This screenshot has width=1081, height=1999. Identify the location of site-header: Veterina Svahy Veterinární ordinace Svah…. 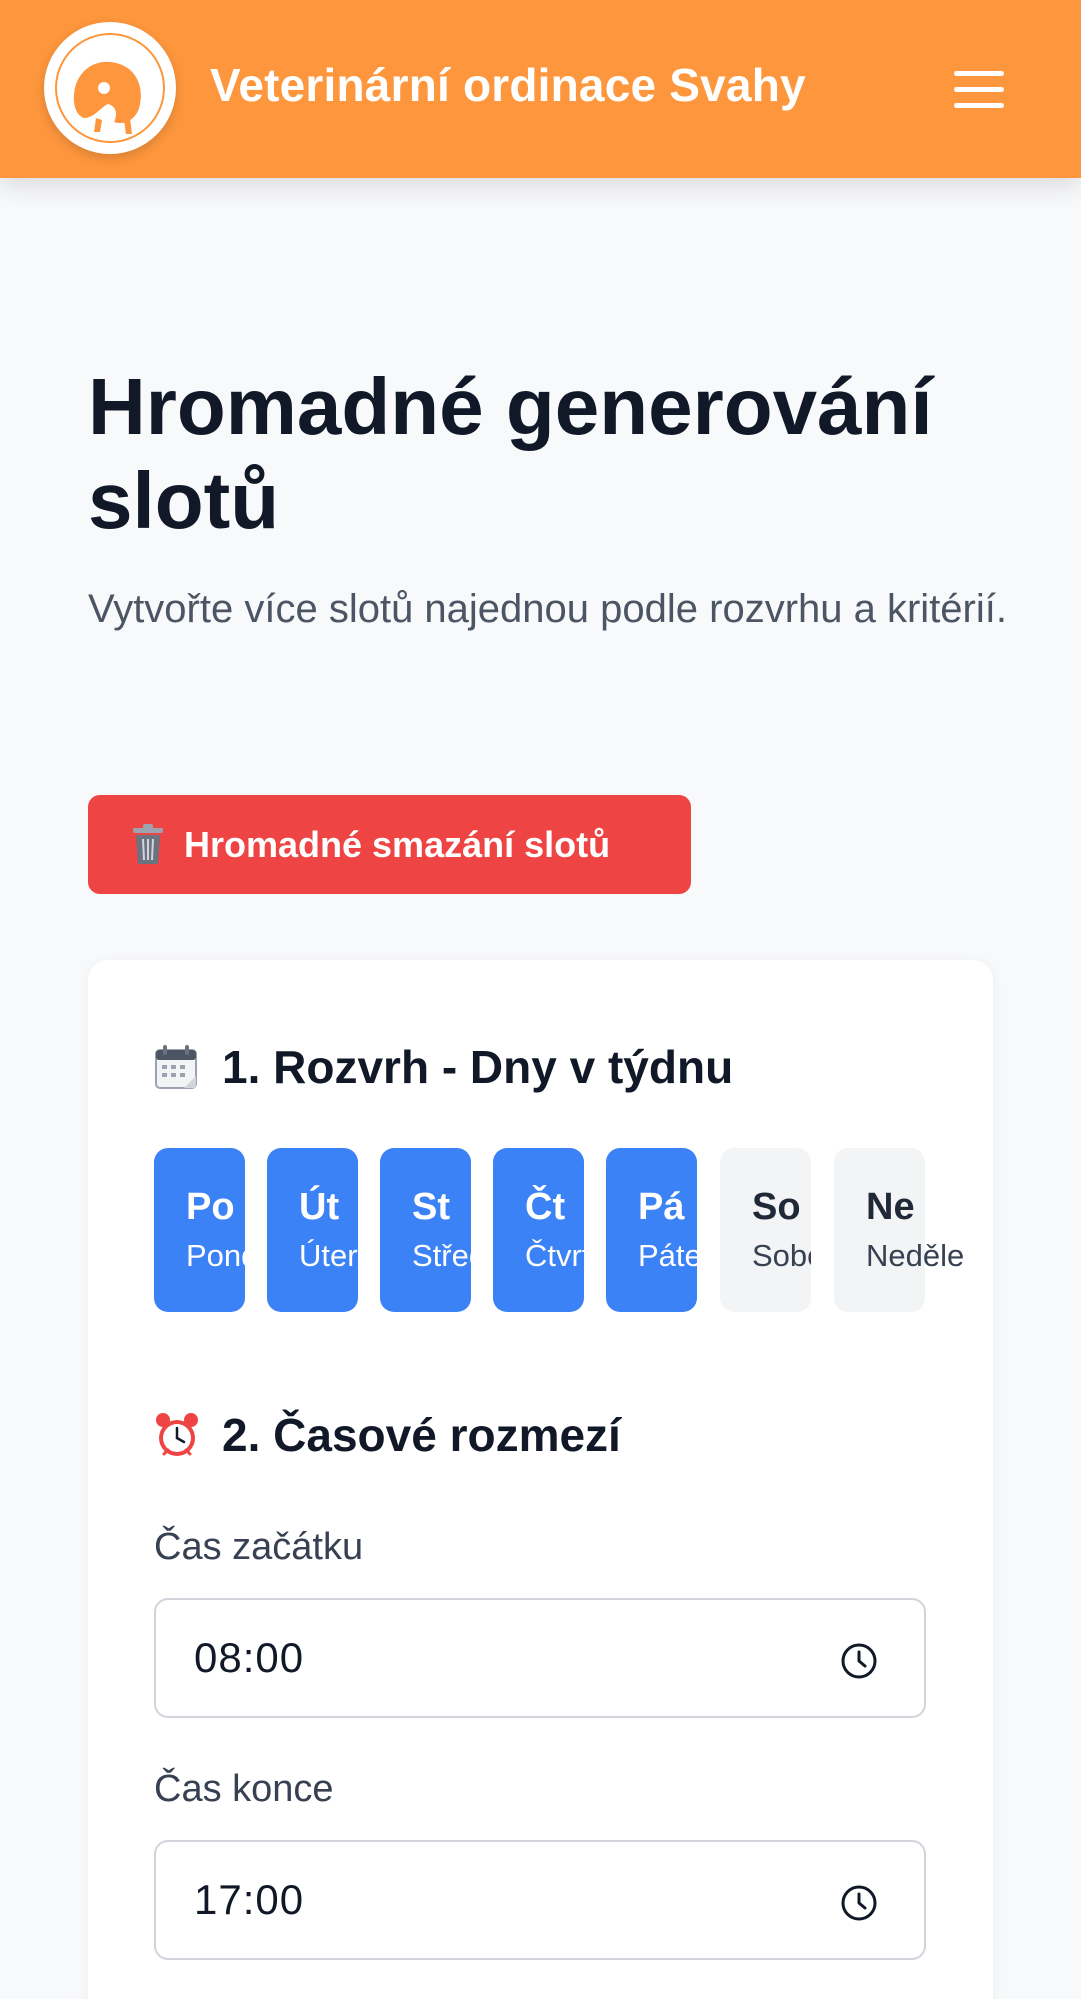
(540, 89).